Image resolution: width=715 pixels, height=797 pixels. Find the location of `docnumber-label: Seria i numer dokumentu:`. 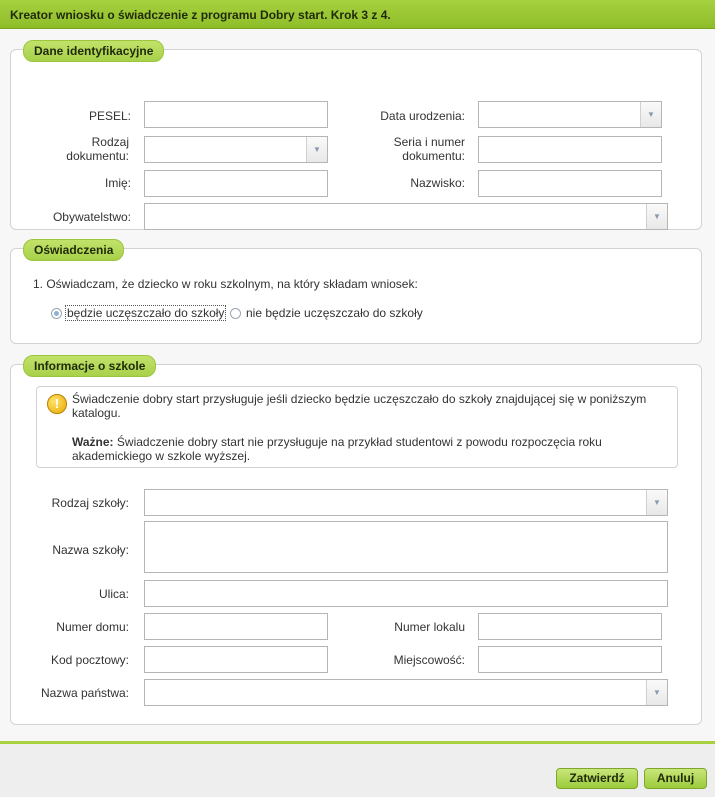

docnumber-label: Seria i numer dokumentu: is located at coordinates (429, 149).